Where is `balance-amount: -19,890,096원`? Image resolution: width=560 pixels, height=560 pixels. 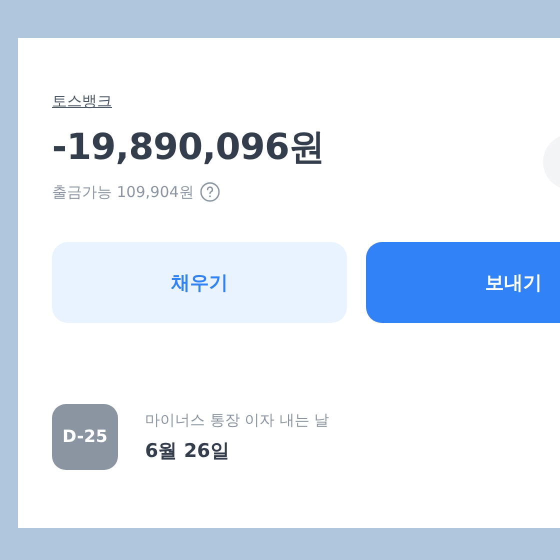
balance-amount: -19,890,096원 is located at coordinates (188, 148).